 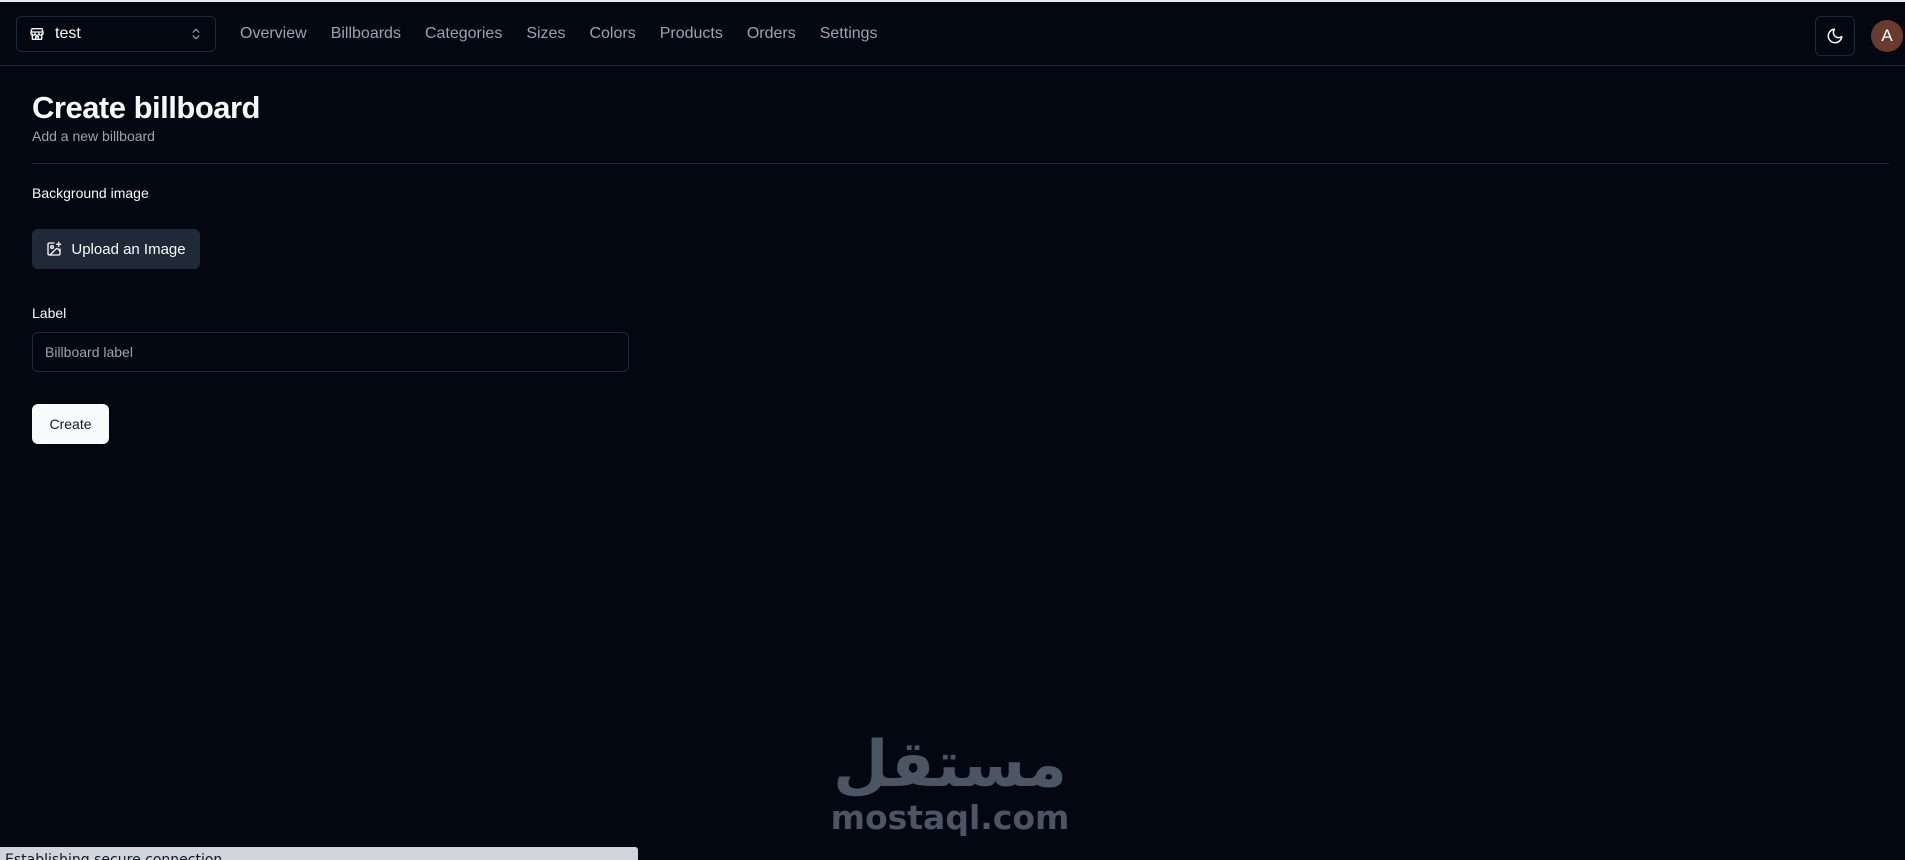 What do you see at coordinates (93, 136) in the screenshot?
I see `page-subtitle: Add a new billboard` at bounding box center [93, 136].